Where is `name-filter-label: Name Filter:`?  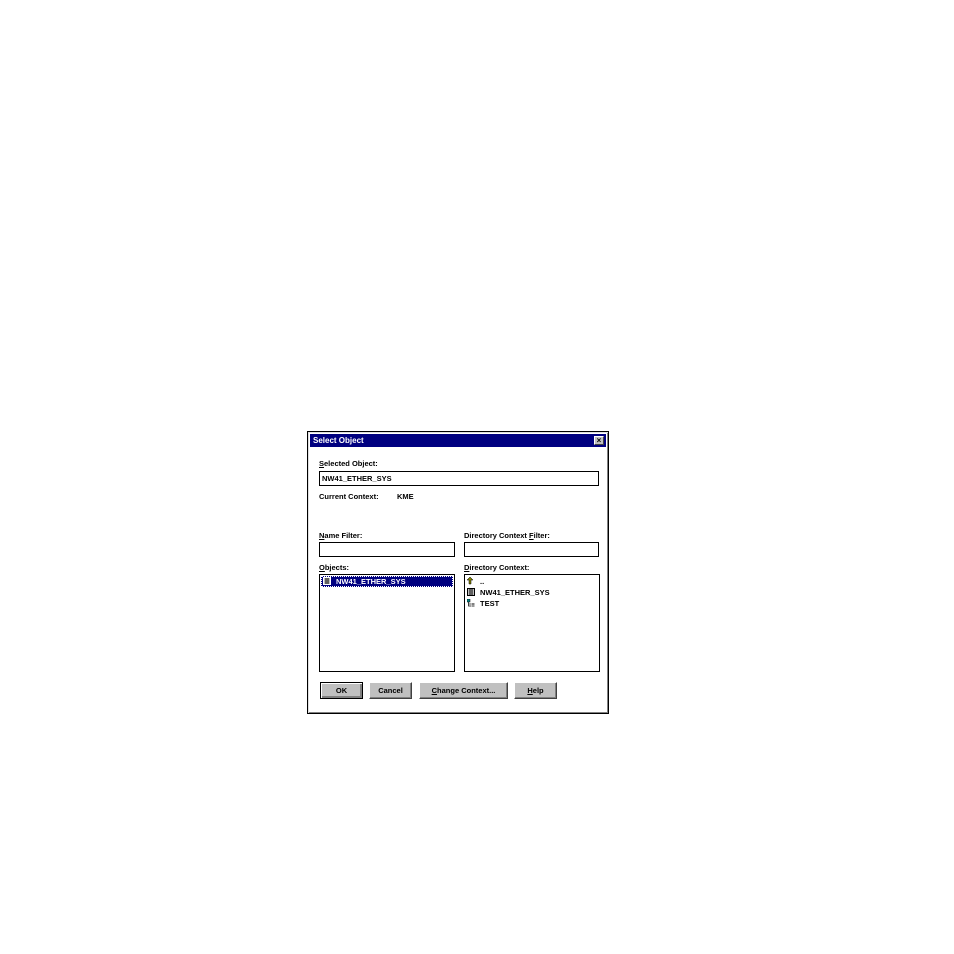 name-filter-label: Name Filter: is located at coordinates (341, 535).